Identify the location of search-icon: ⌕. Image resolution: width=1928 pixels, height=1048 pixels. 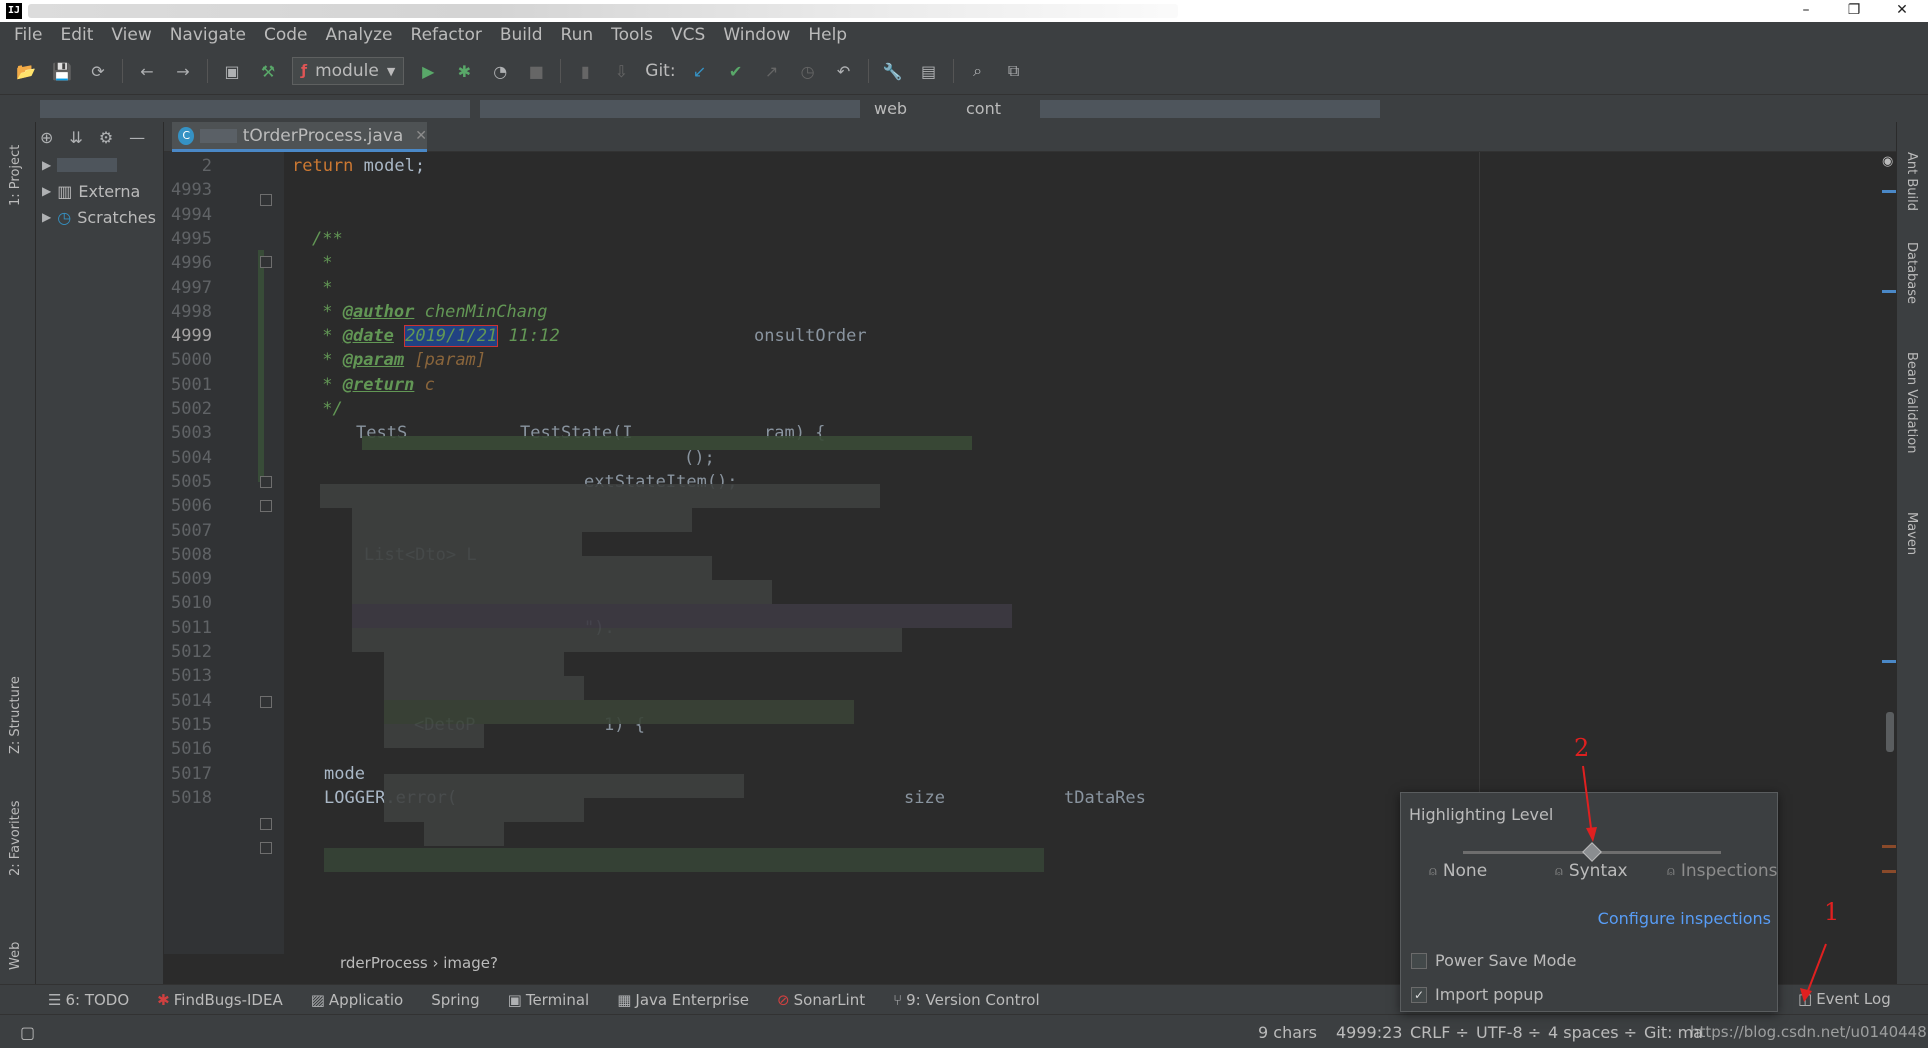
(978, 71).